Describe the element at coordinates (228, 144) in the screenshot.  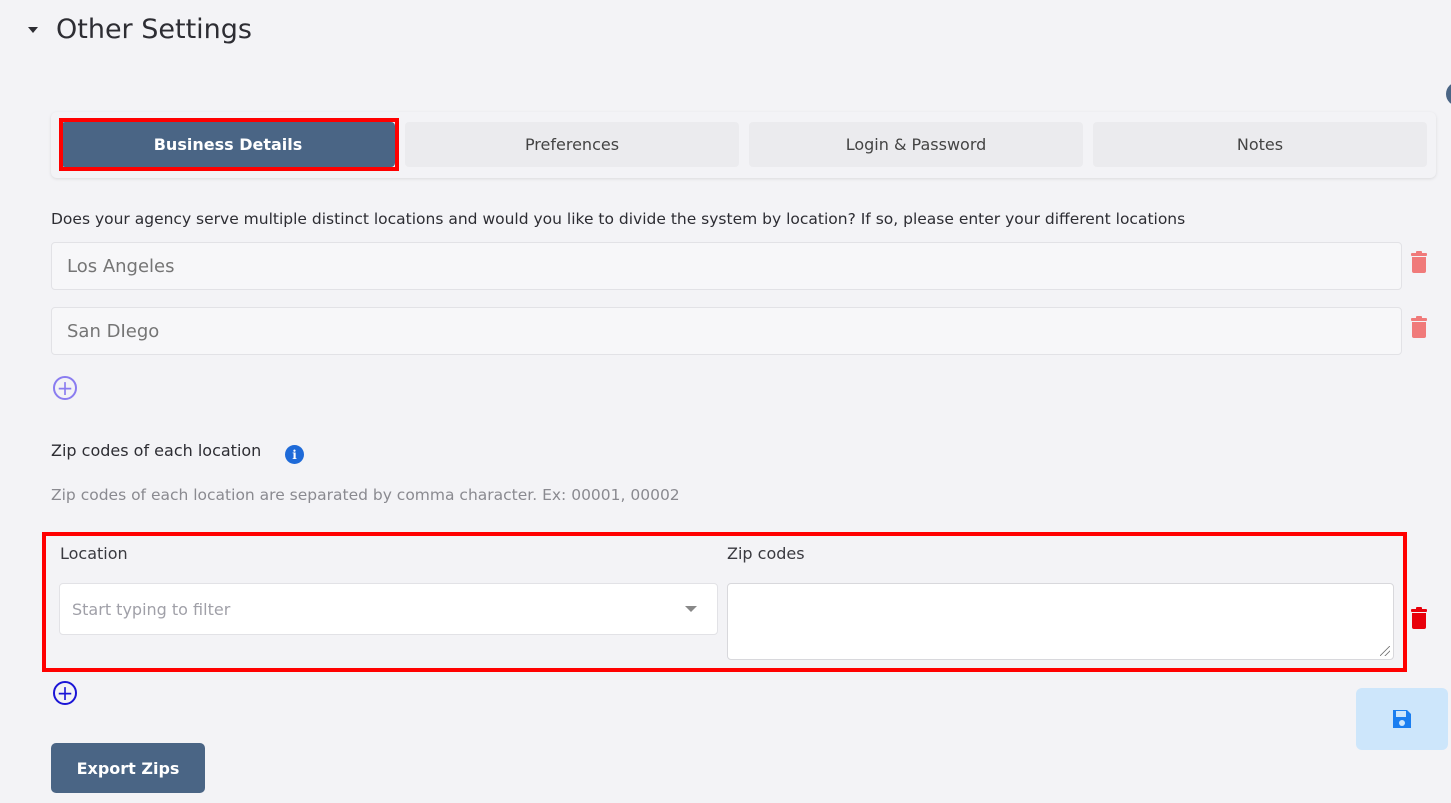
I see `tab-business-details: Business Details` at that location.